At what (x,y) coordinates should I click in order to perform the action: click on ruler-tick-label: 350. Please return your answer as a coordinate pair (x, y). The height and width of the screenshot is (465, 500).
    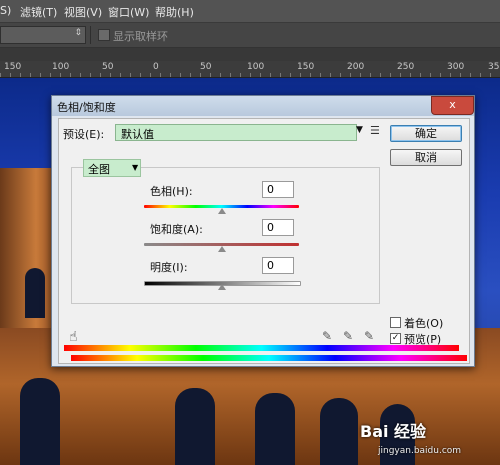
    Looking at the image, I should click on (494, 67).